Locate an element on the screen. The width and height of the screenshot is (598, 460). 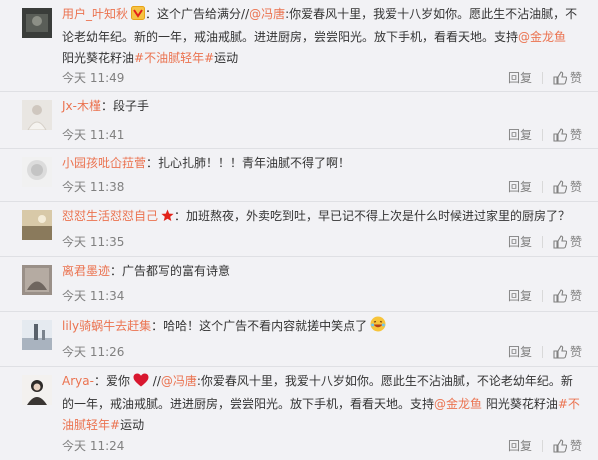
comment-meta: 今天 11:35 回复 赞 is located at coordinates (322, 242).